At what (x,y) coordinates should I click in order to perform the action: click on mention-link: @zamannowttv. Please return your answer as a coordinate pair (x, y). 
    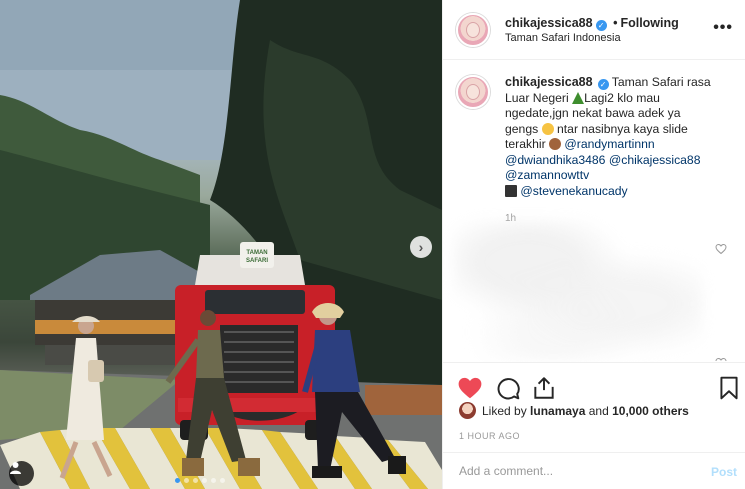
    Looking at the image, I should click on (547, 175).